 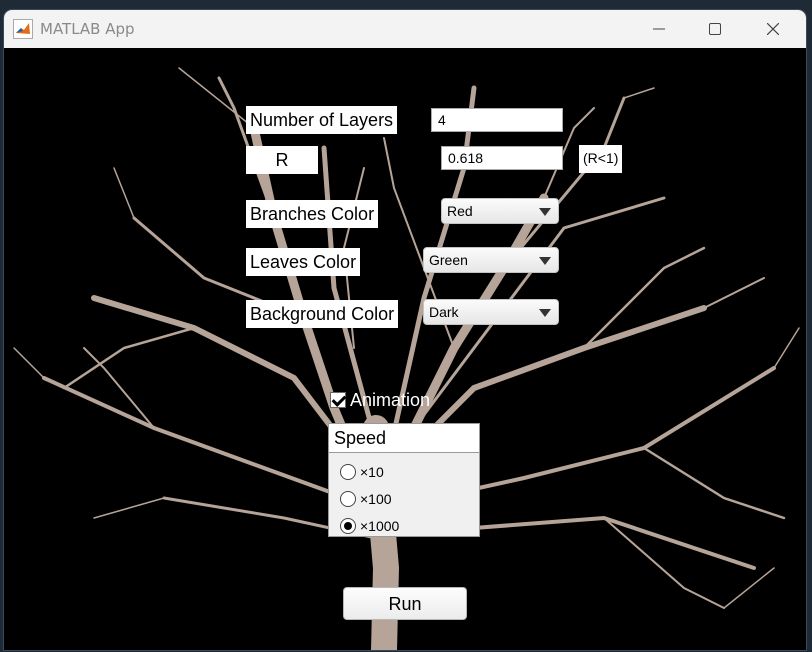 I want to click on speed-panel-title: Speed, so click(x=404, y=438).